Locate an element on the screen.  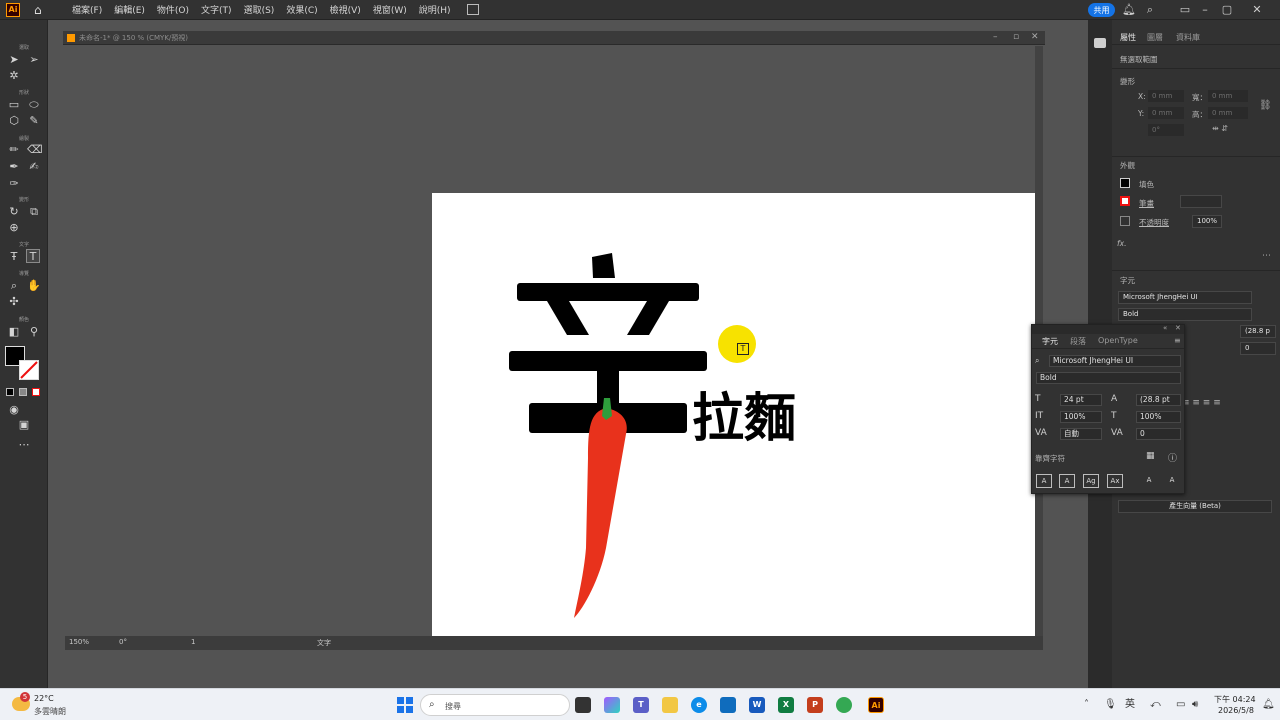
vertical-scale-field: 100% is located at coordinates (1081, 417).